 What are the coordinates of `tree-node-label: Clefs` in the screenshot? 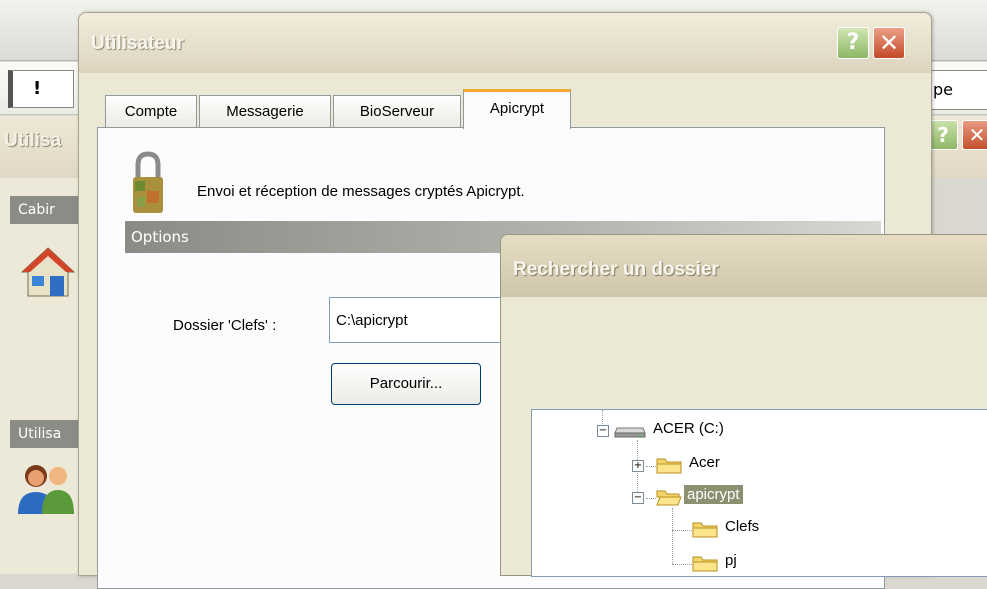 It's located at (742, 526).